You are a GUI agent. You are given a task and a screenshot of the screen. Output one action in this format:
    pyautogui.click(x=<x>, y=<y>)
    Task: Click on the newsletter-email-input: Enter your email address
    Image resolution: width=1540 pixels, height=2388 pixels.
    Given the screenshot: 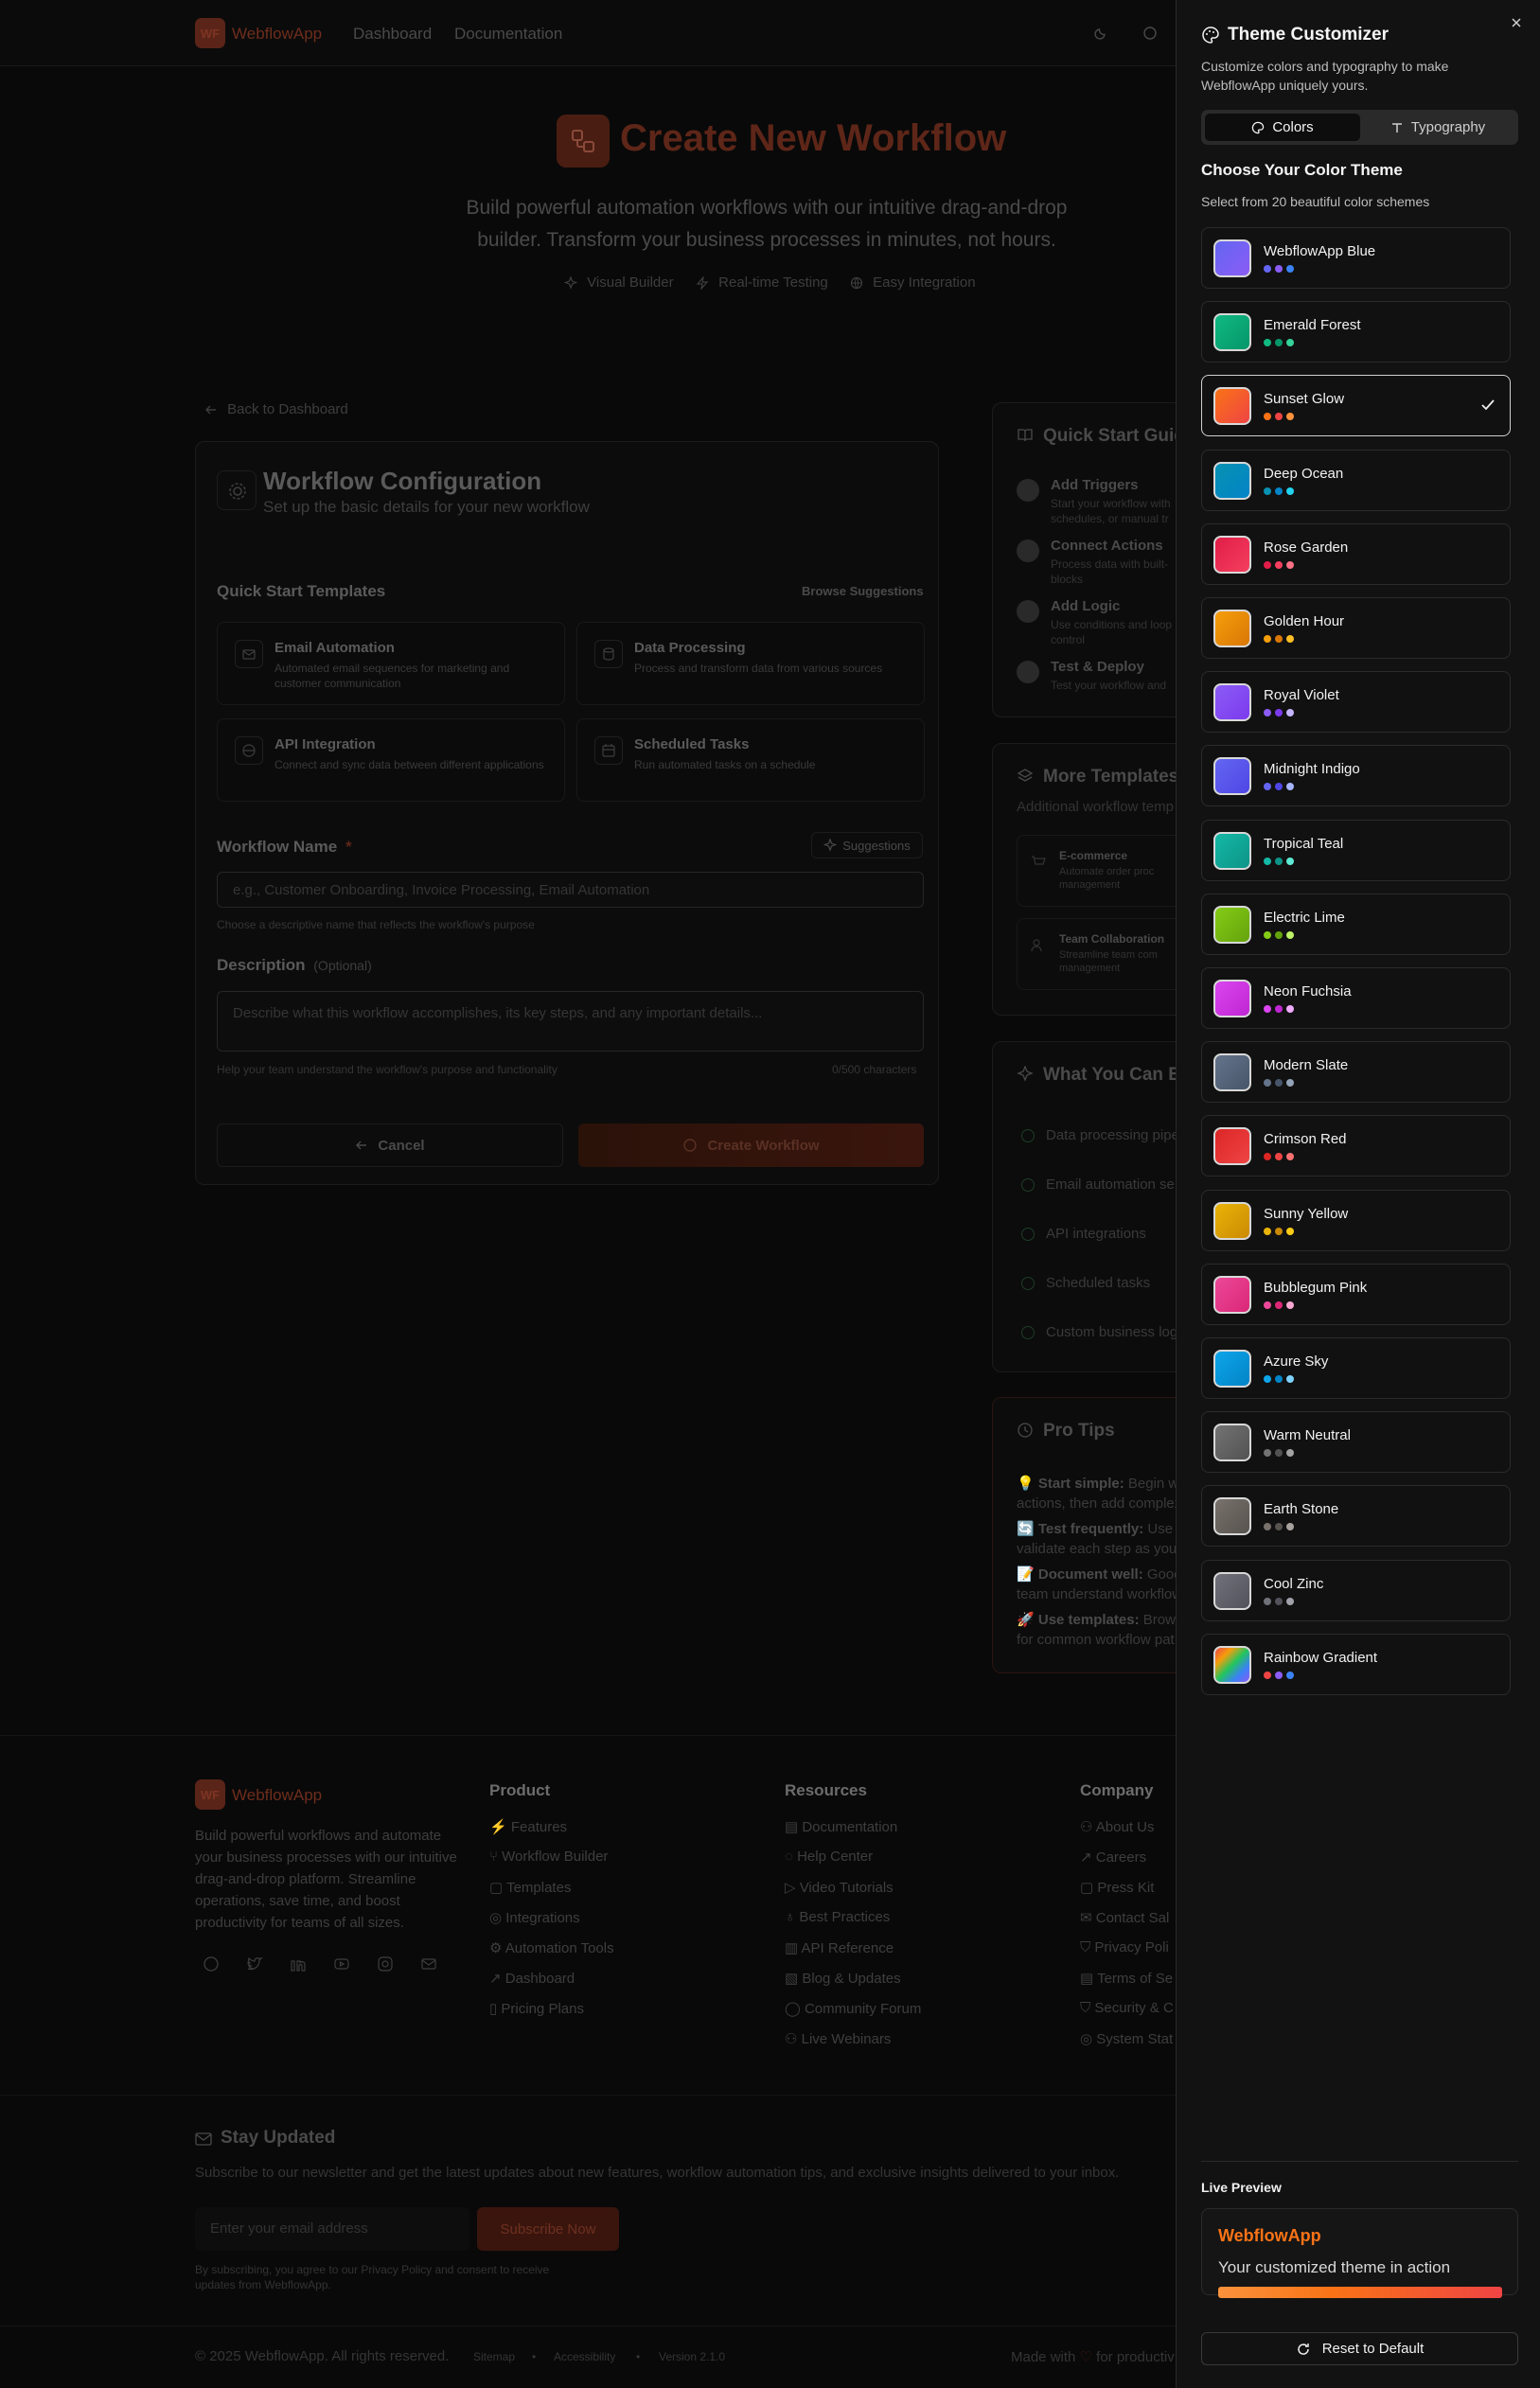 What is the action you would take?
    pyautogui.click(x=332, y=2229)
    